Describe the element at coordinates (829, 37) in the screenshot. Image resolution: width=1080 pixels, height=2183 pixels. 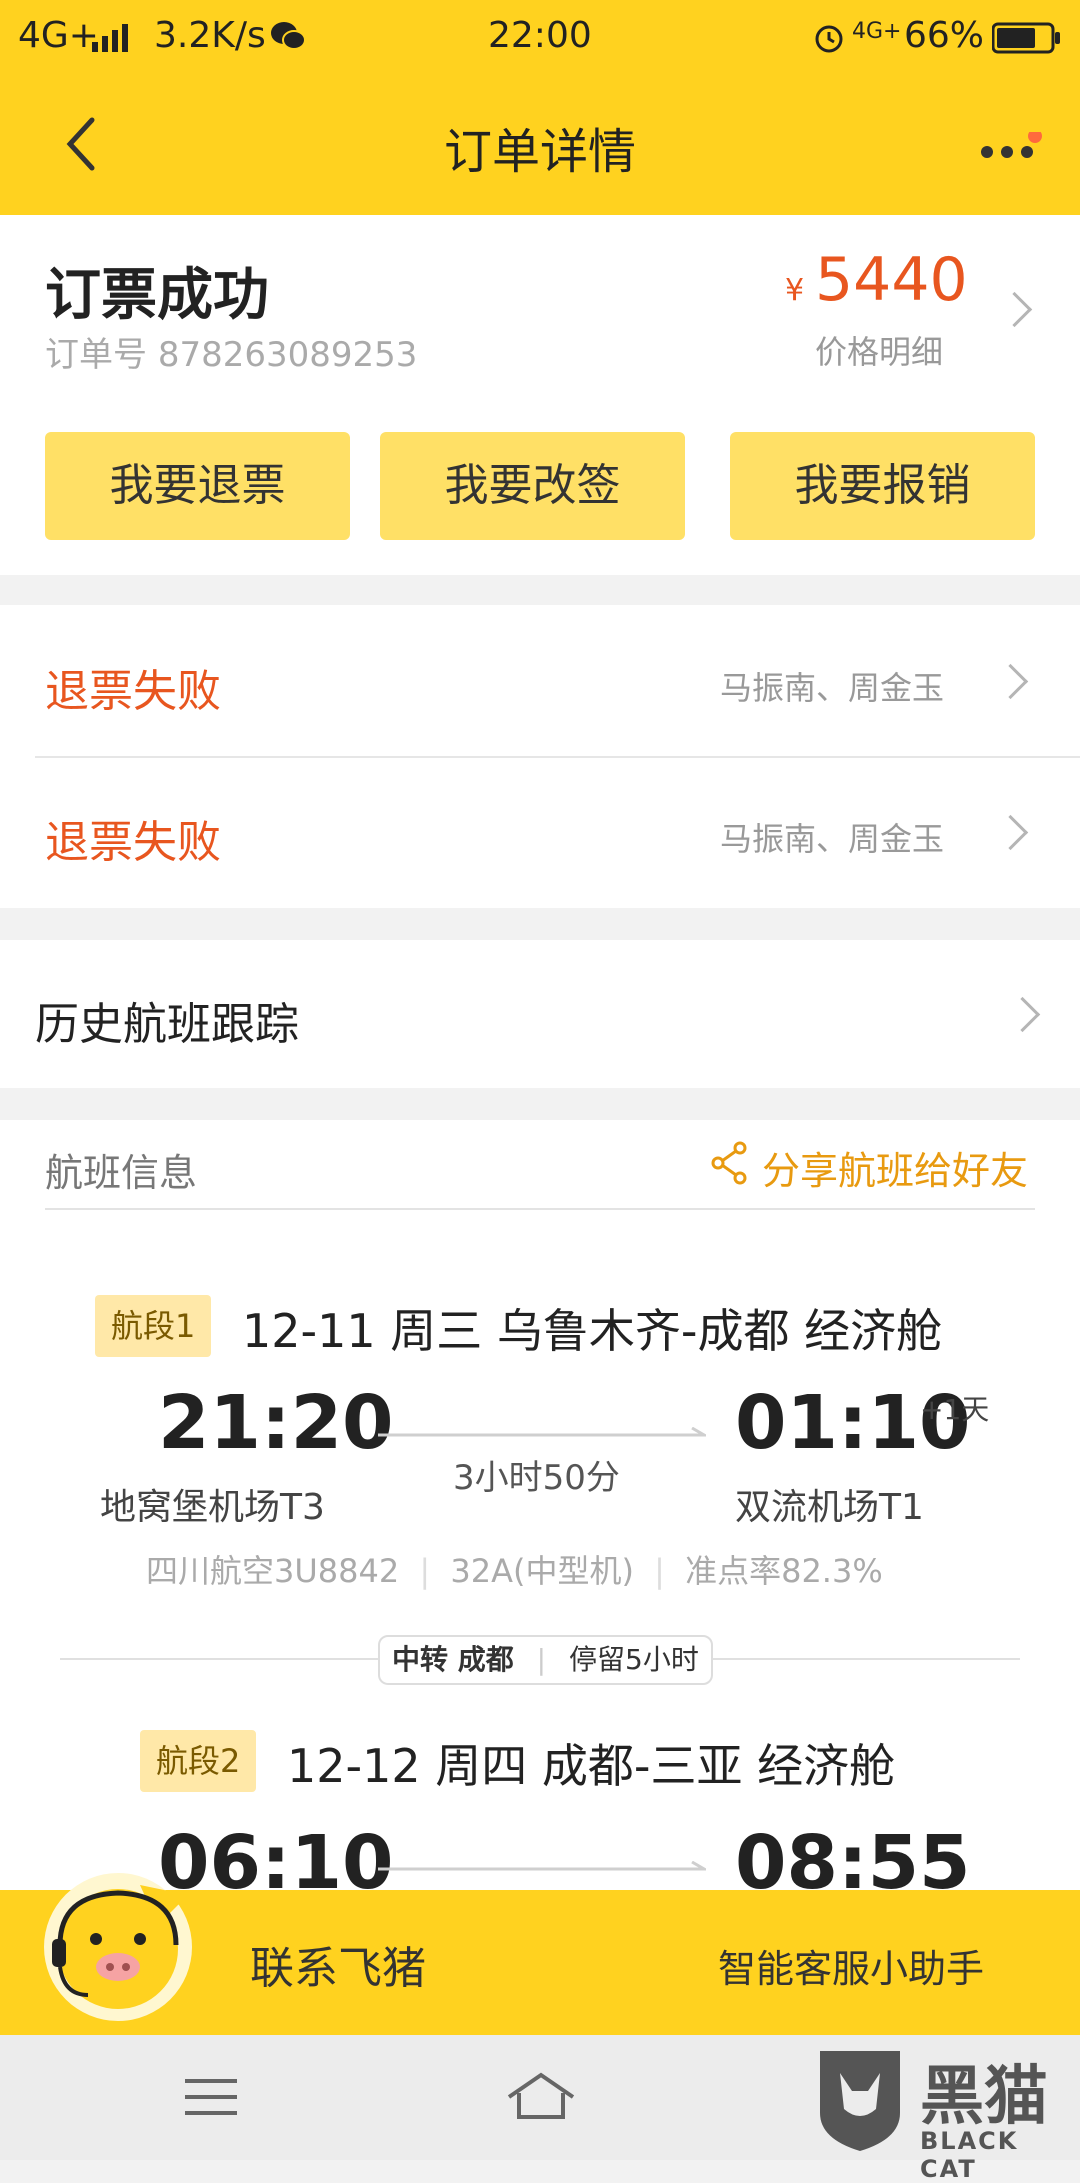
I see `alarm-icon` at that location.